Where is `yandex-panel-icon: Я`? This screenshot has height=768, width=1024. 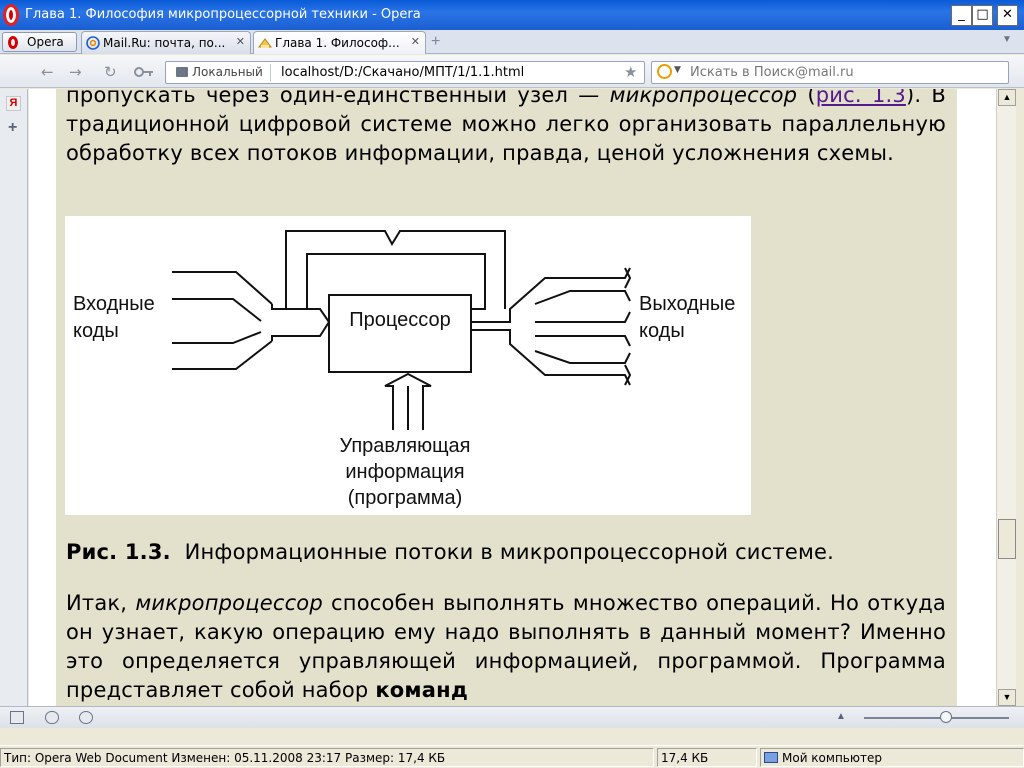 yandex-panel-icon: Я is located at coordinates (13, 103).